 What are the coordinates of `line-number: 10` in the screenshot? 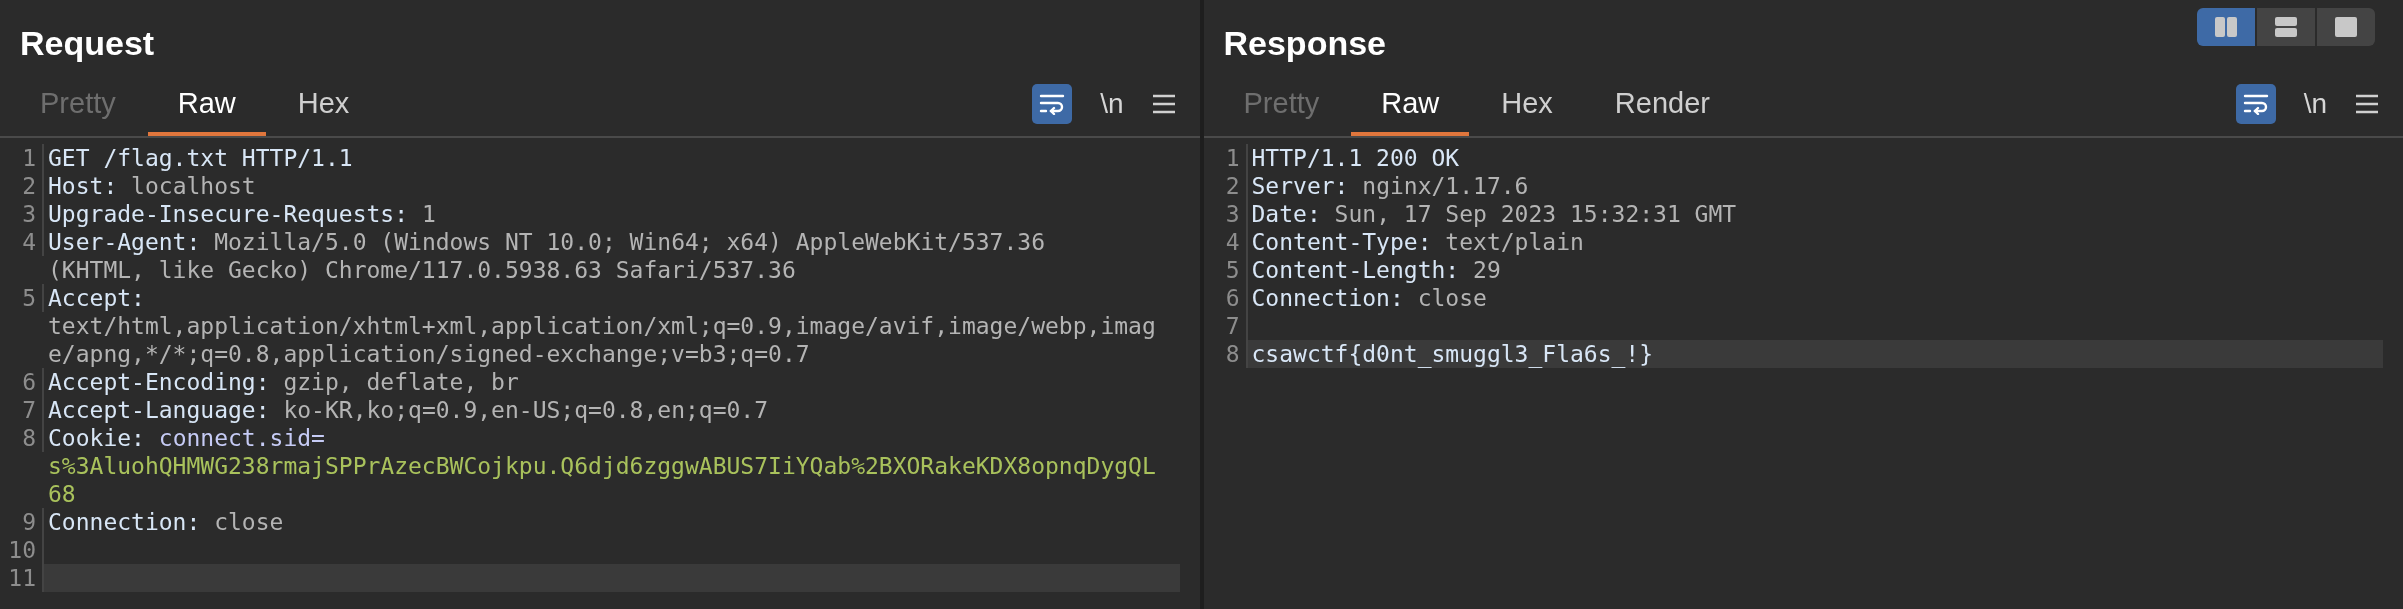 It's located at (22, 550).